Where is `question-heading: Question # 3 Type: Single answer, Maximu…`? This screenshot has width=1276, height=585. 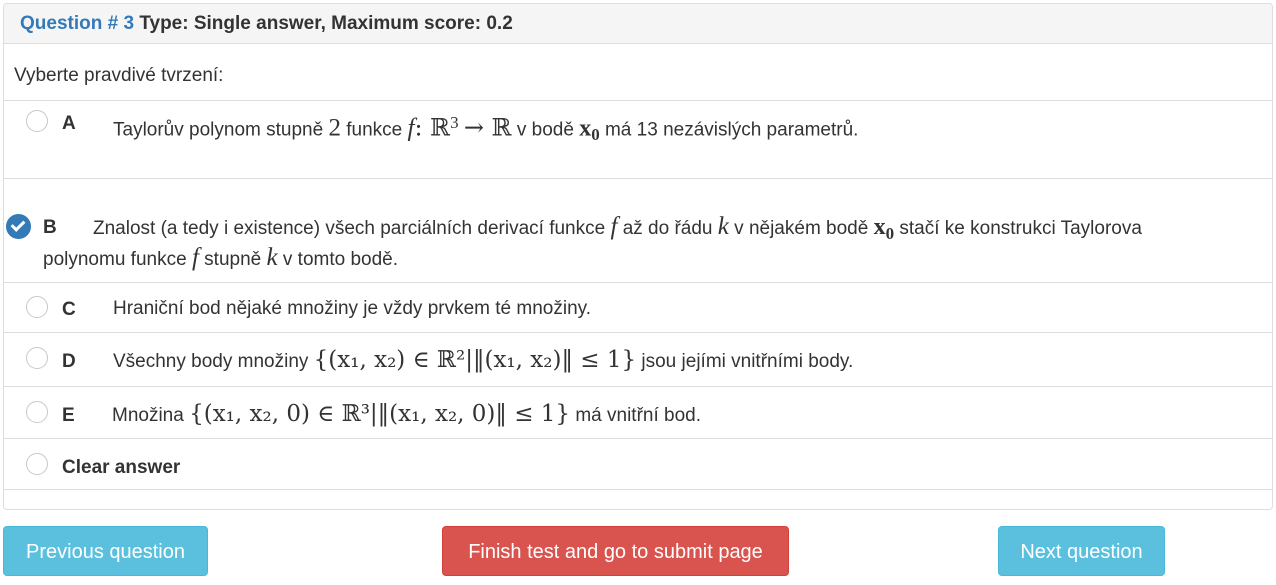
question-heading: Question # 3 Type: Single answer, Maximu… is located at coordinates (638, 24).